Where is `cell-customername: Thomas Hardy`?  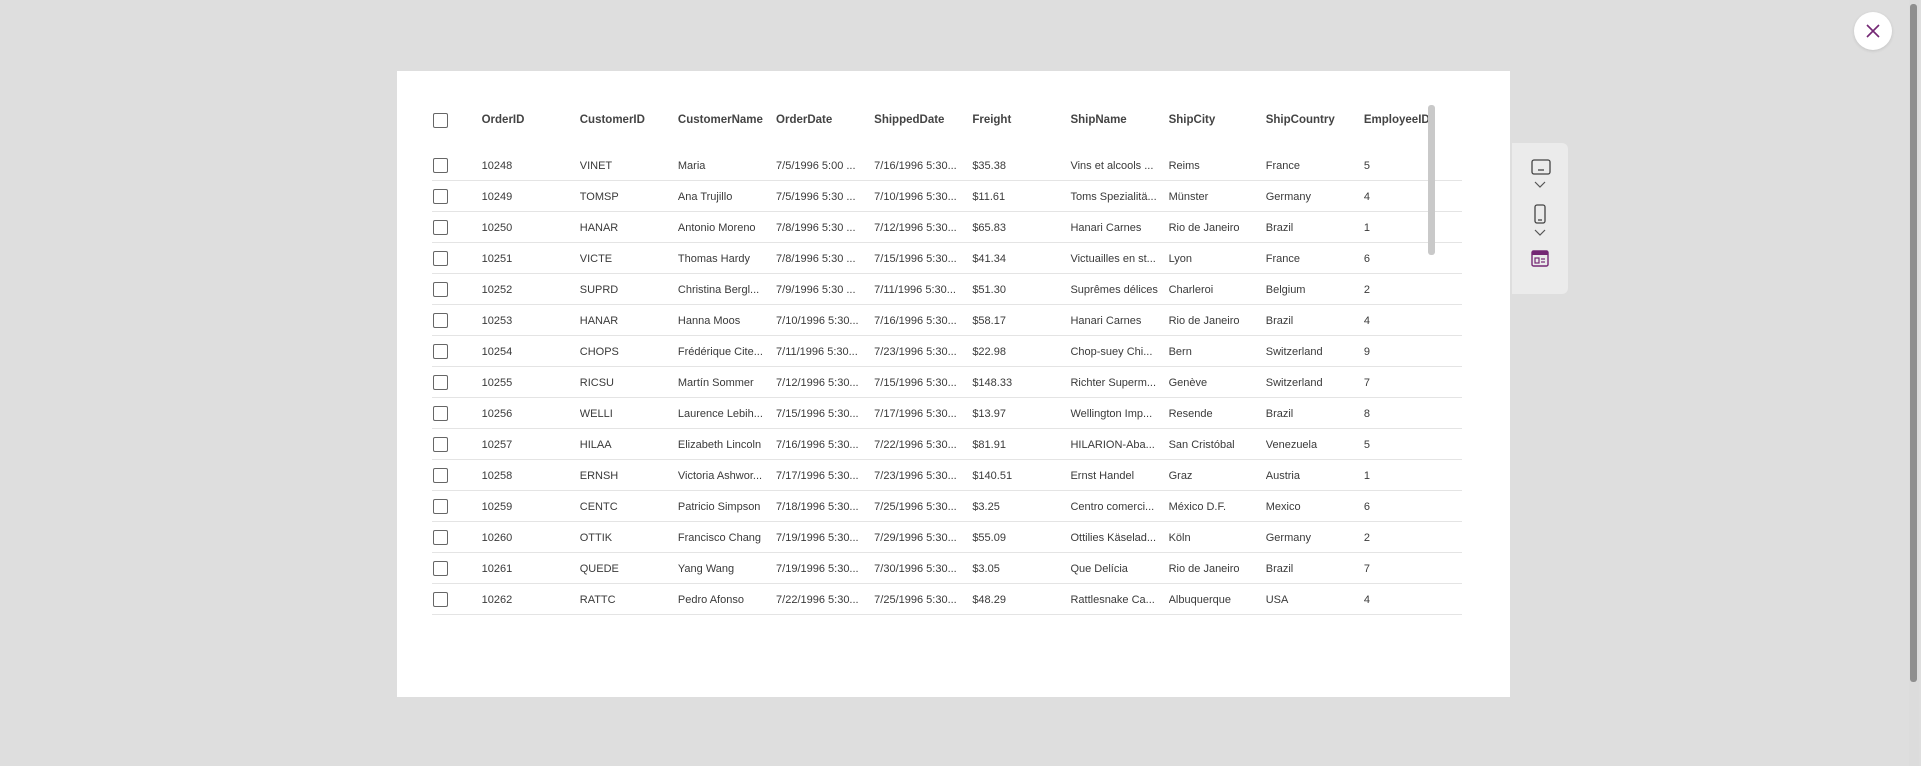
cell-customername: Thomas Hardy is located at coordinates (714, 258).